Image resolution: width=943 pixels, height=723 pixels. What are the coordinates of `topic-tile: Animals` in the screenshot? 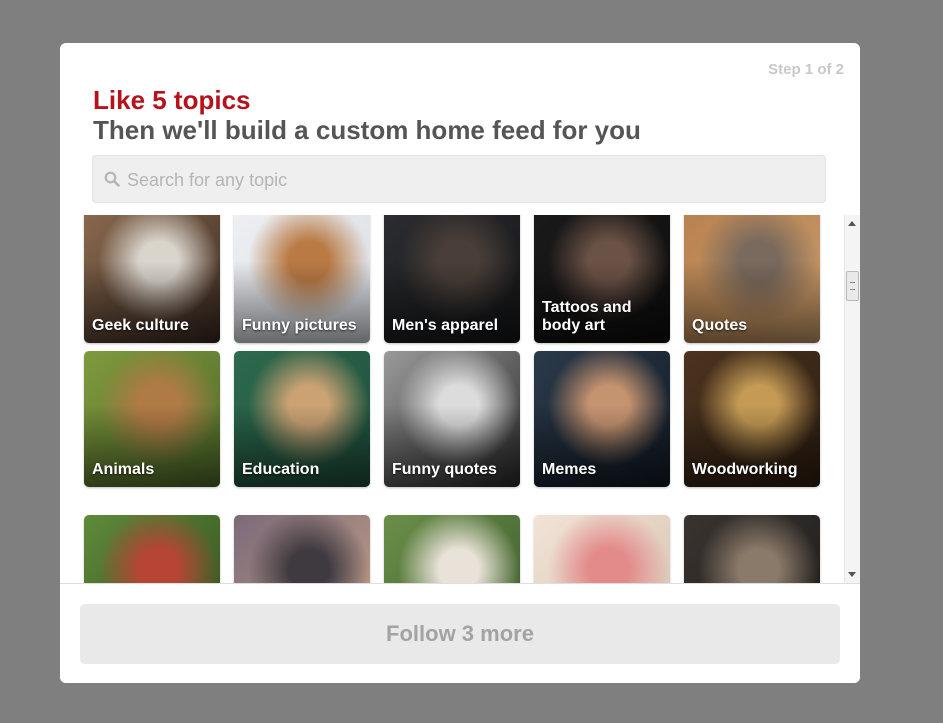 It's located at (152, 419).